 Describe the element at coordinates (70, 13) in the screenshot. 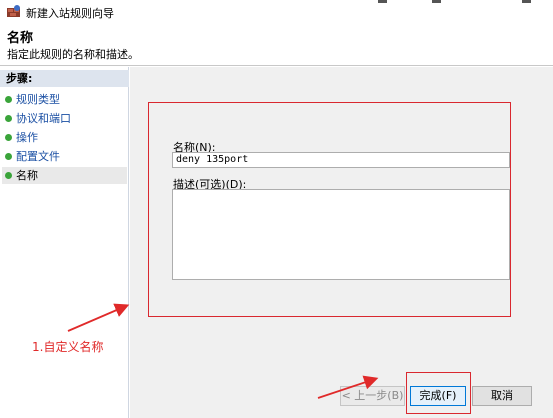

I see `window-title: 新建入站规则向导` at that location.